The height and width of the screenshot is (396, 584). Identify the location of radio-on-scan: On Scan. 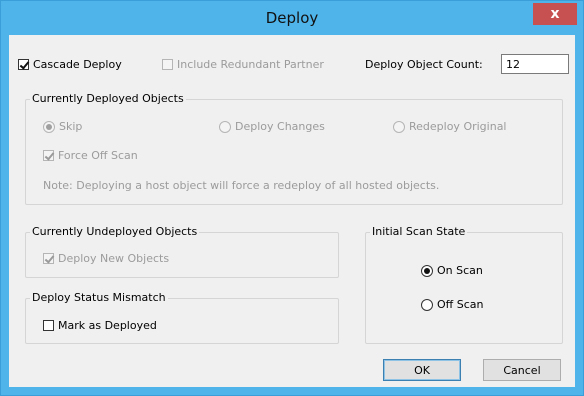
(452, 270).